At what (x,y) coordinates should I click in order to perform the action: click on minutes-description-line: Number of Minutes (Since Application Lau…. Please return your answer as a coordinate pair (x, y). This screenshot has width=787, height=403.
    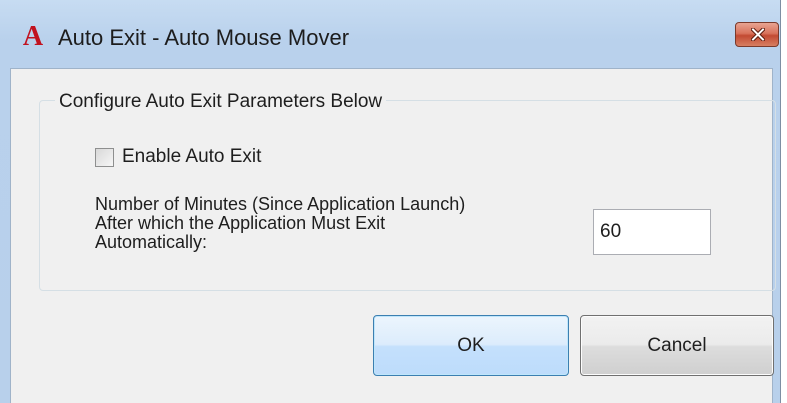
    Looking at the image, I should click on (280, 204).